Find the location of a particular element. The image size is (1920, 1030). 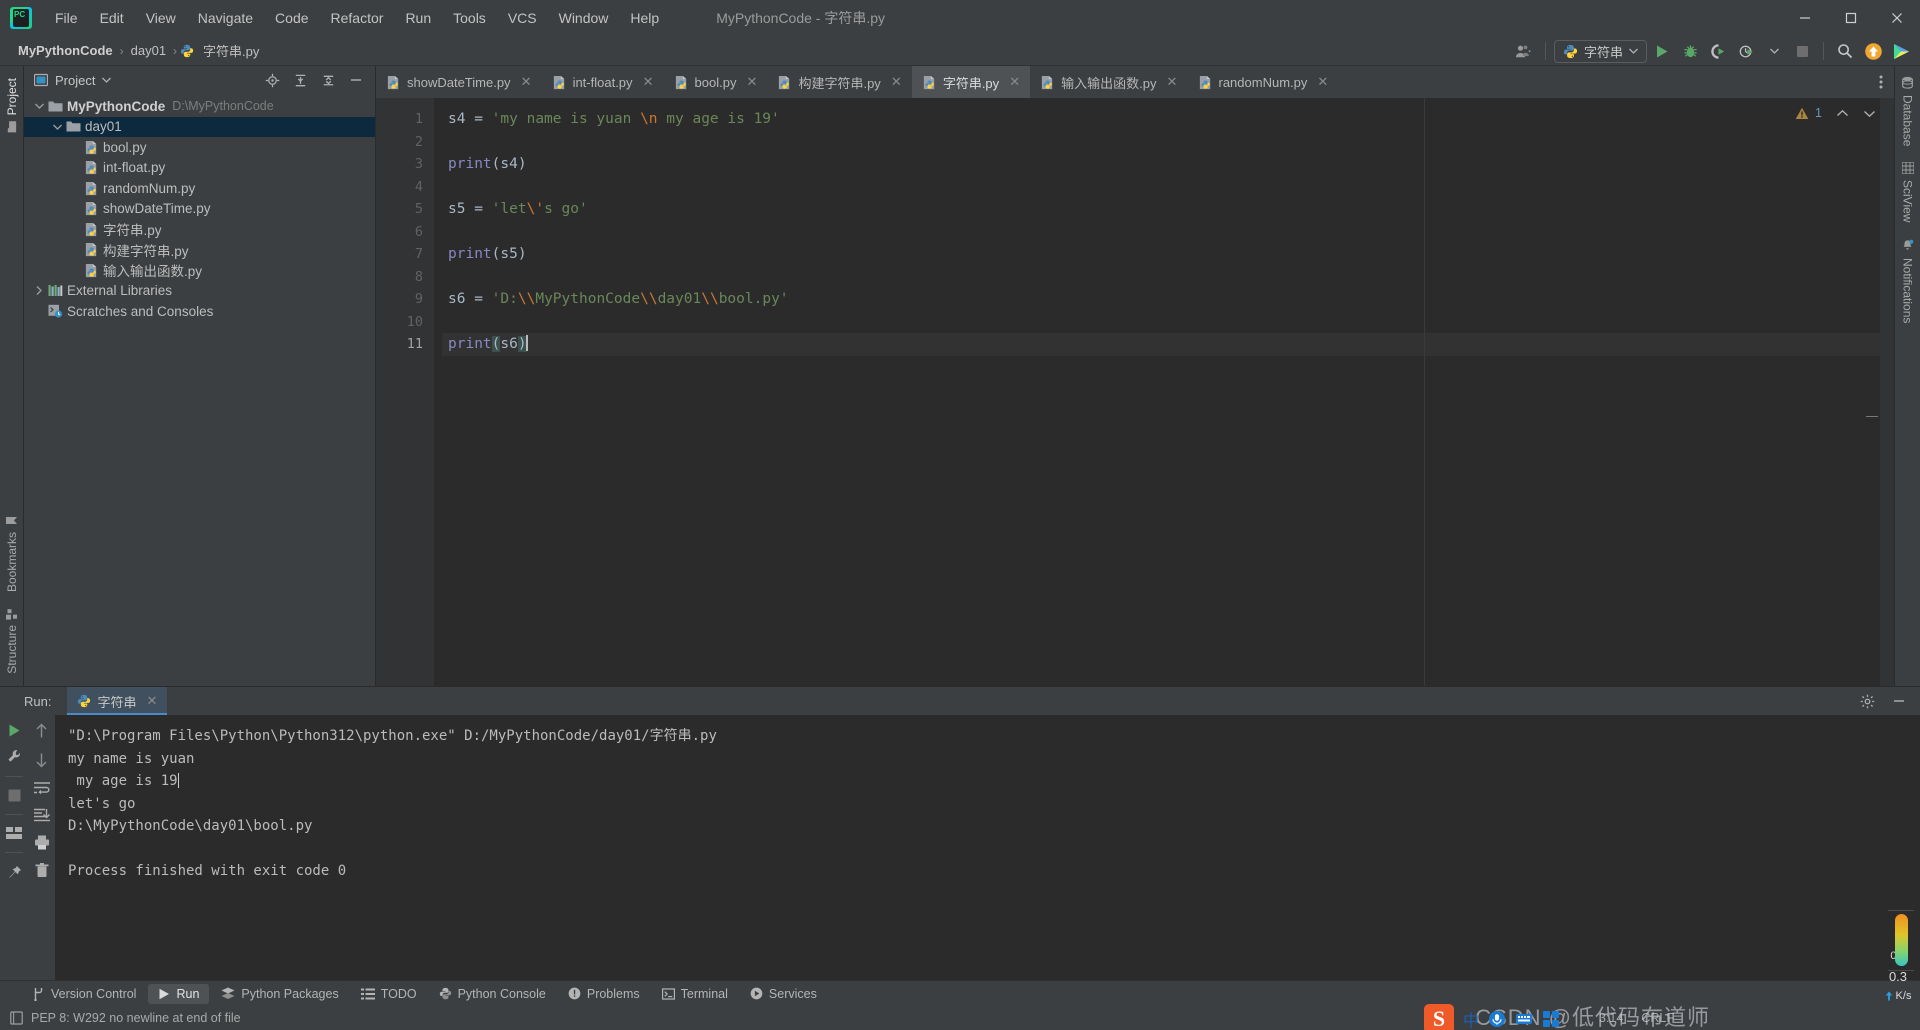

prev-highlight-icon is located at coordinates (1842, 113).